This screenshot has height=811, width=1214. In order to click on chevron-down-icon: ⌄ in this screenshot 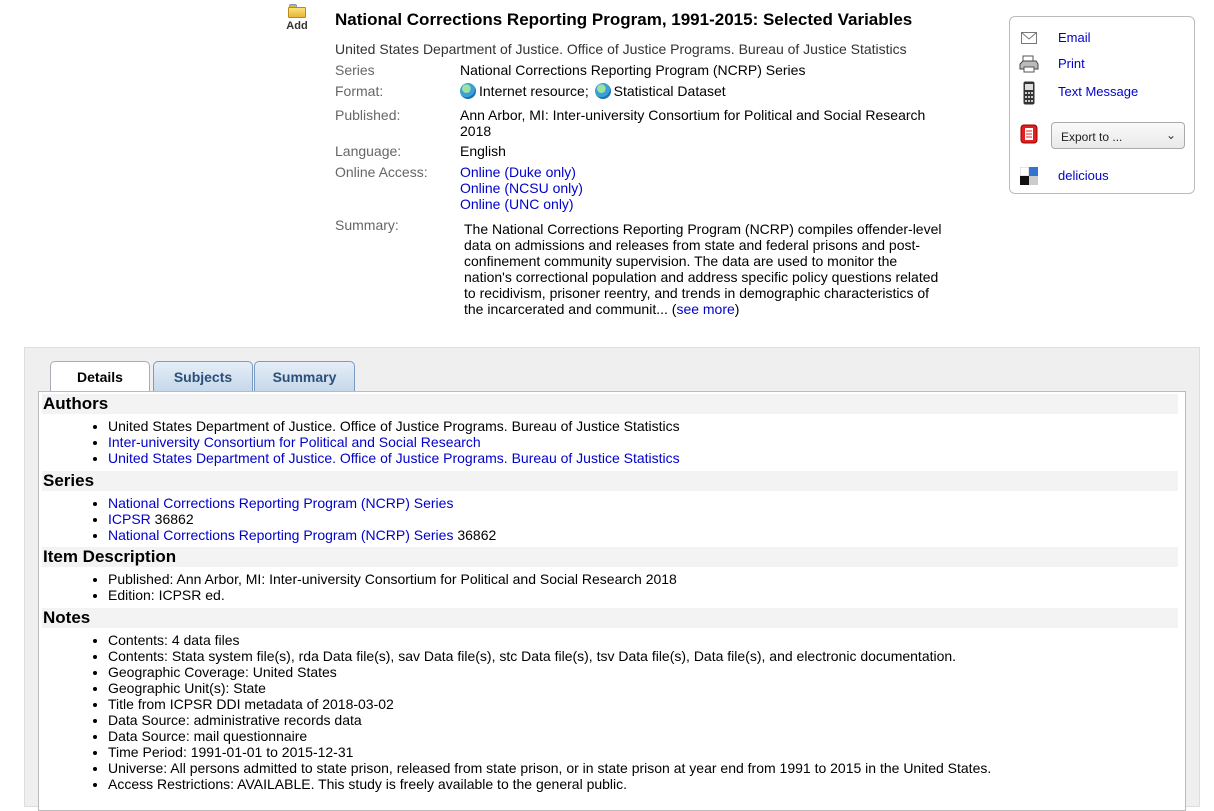, I will do `click(1170, 135)`.